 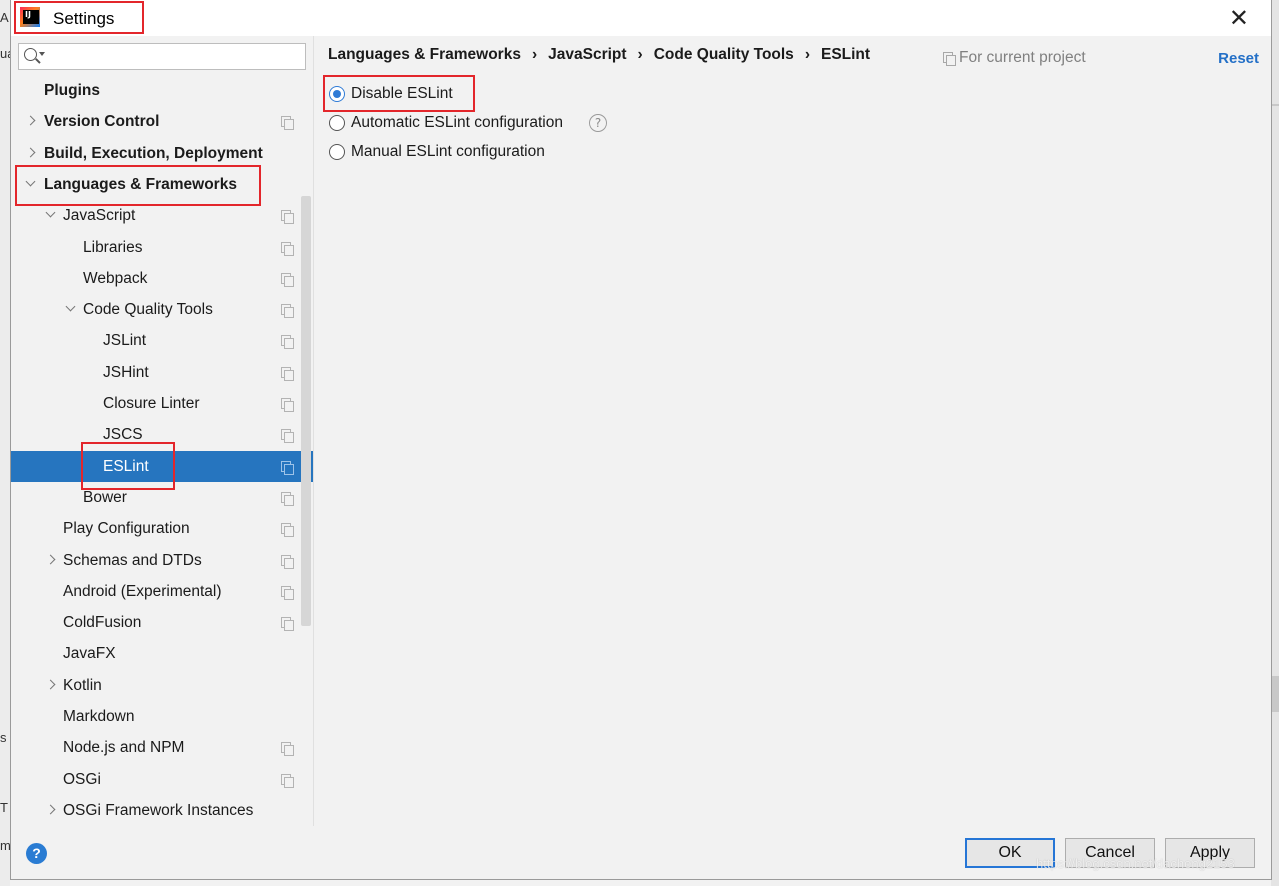 I want to click on tree-item-label: Code Quality Tools, so click(x=148, y=310).